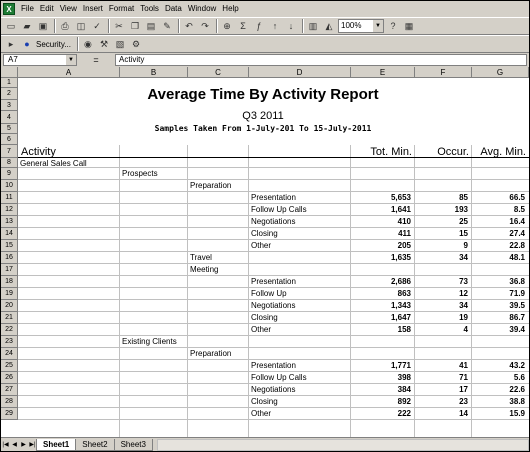 Image resolution: width=530 pixels, height=452 pixels. I want to click on column-header-b: B, so click(154, 72).